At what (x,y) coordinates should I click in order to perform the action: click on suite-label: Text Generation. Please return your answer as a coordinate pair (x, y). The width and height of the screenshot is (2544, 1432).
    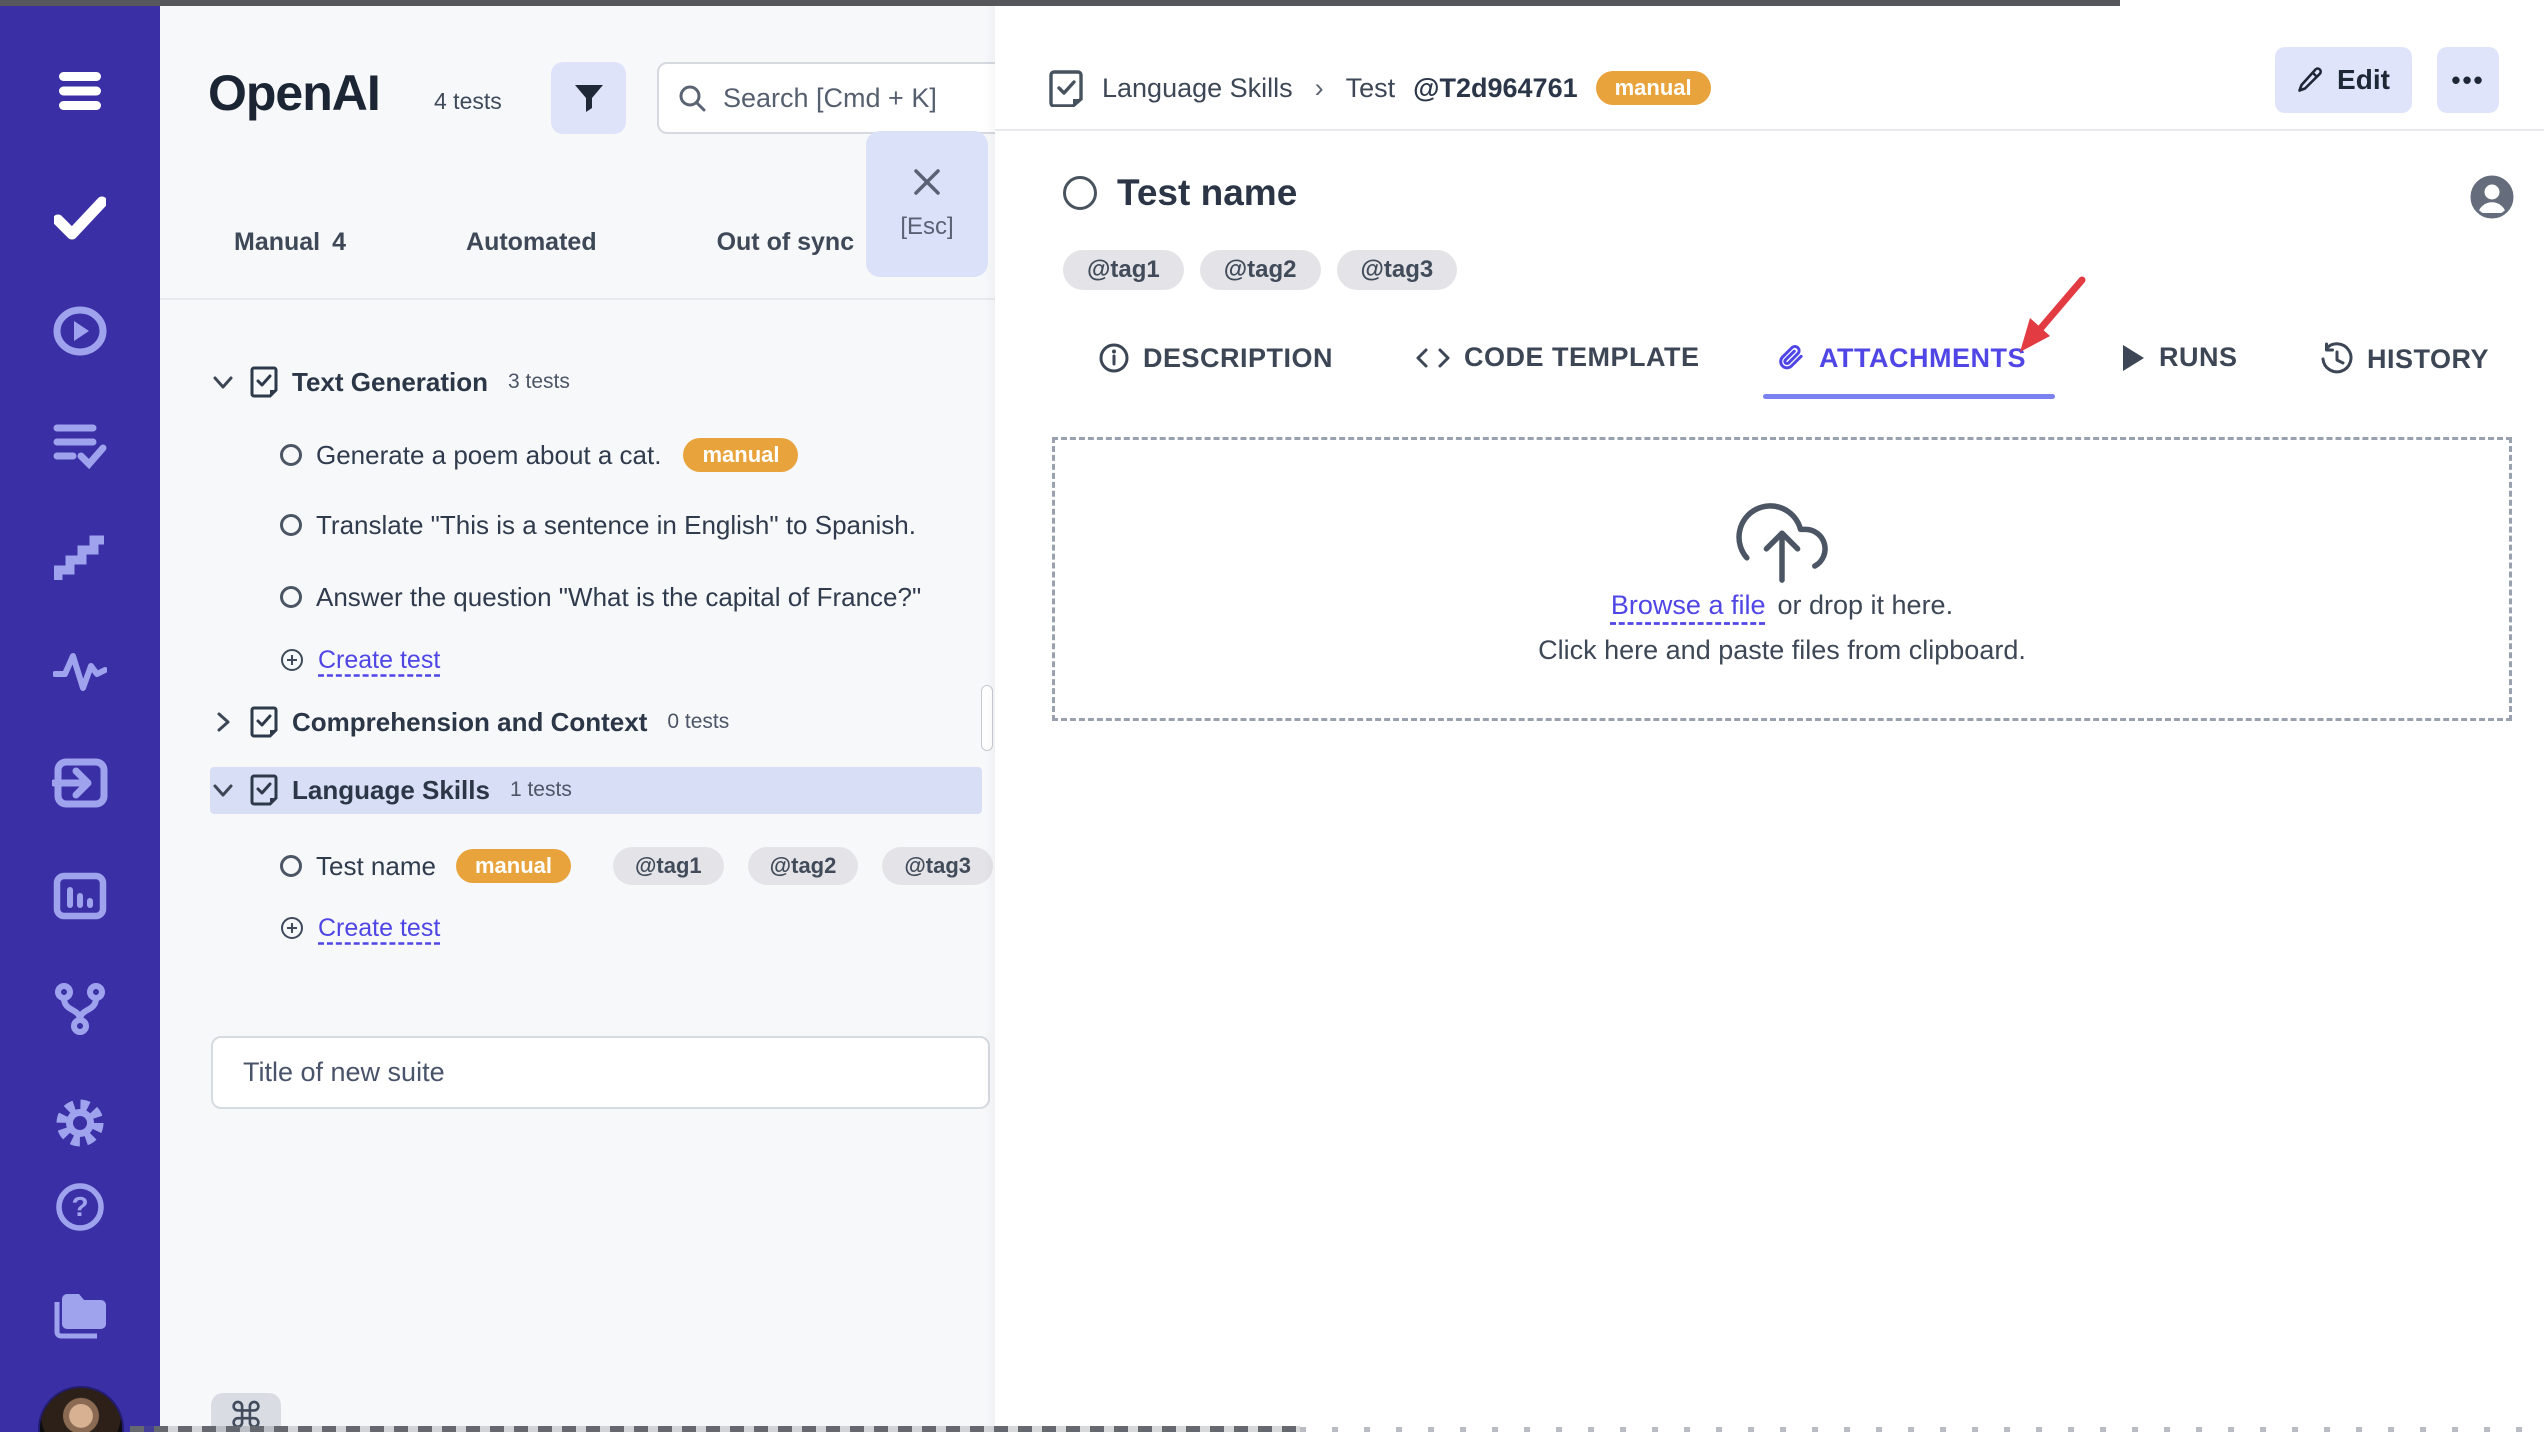
    Looking at the image, I should click on (390, 381).